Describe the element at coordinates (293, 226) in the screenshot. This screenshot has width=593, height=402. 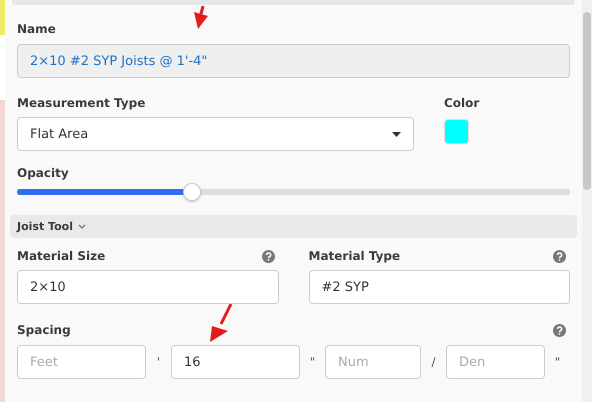
I see `section-toggle: Joist Tool` at that location.